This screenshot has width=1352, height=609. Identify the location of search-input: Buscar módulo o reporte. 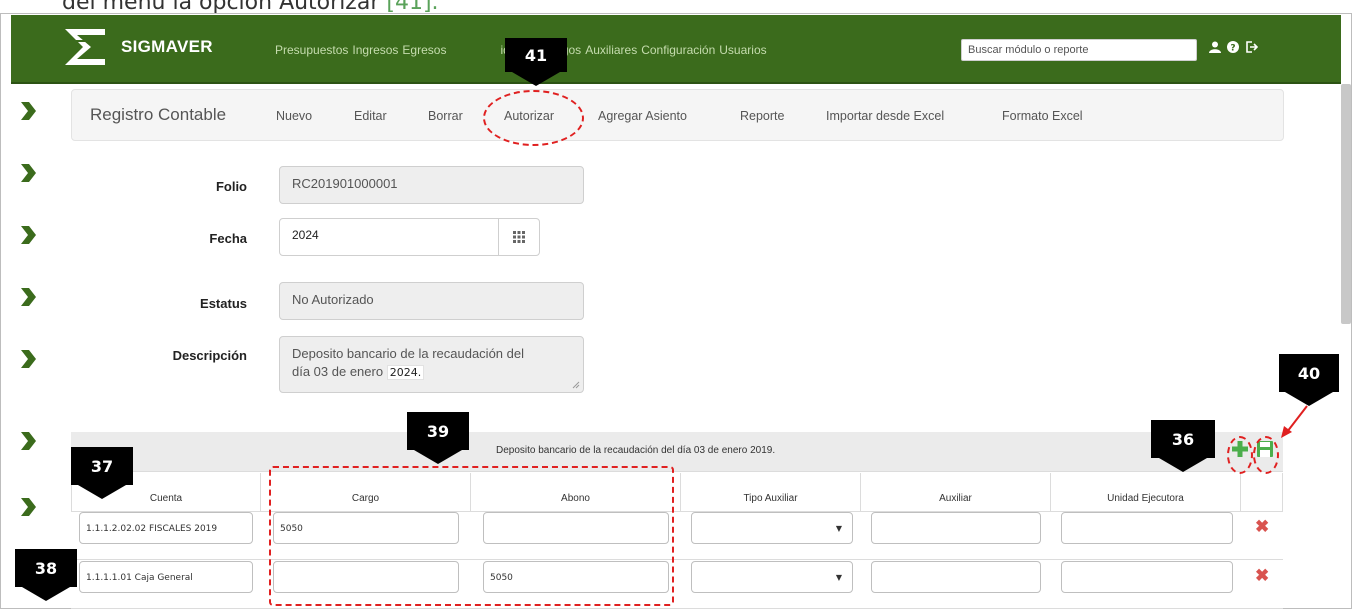
(1079, 50).